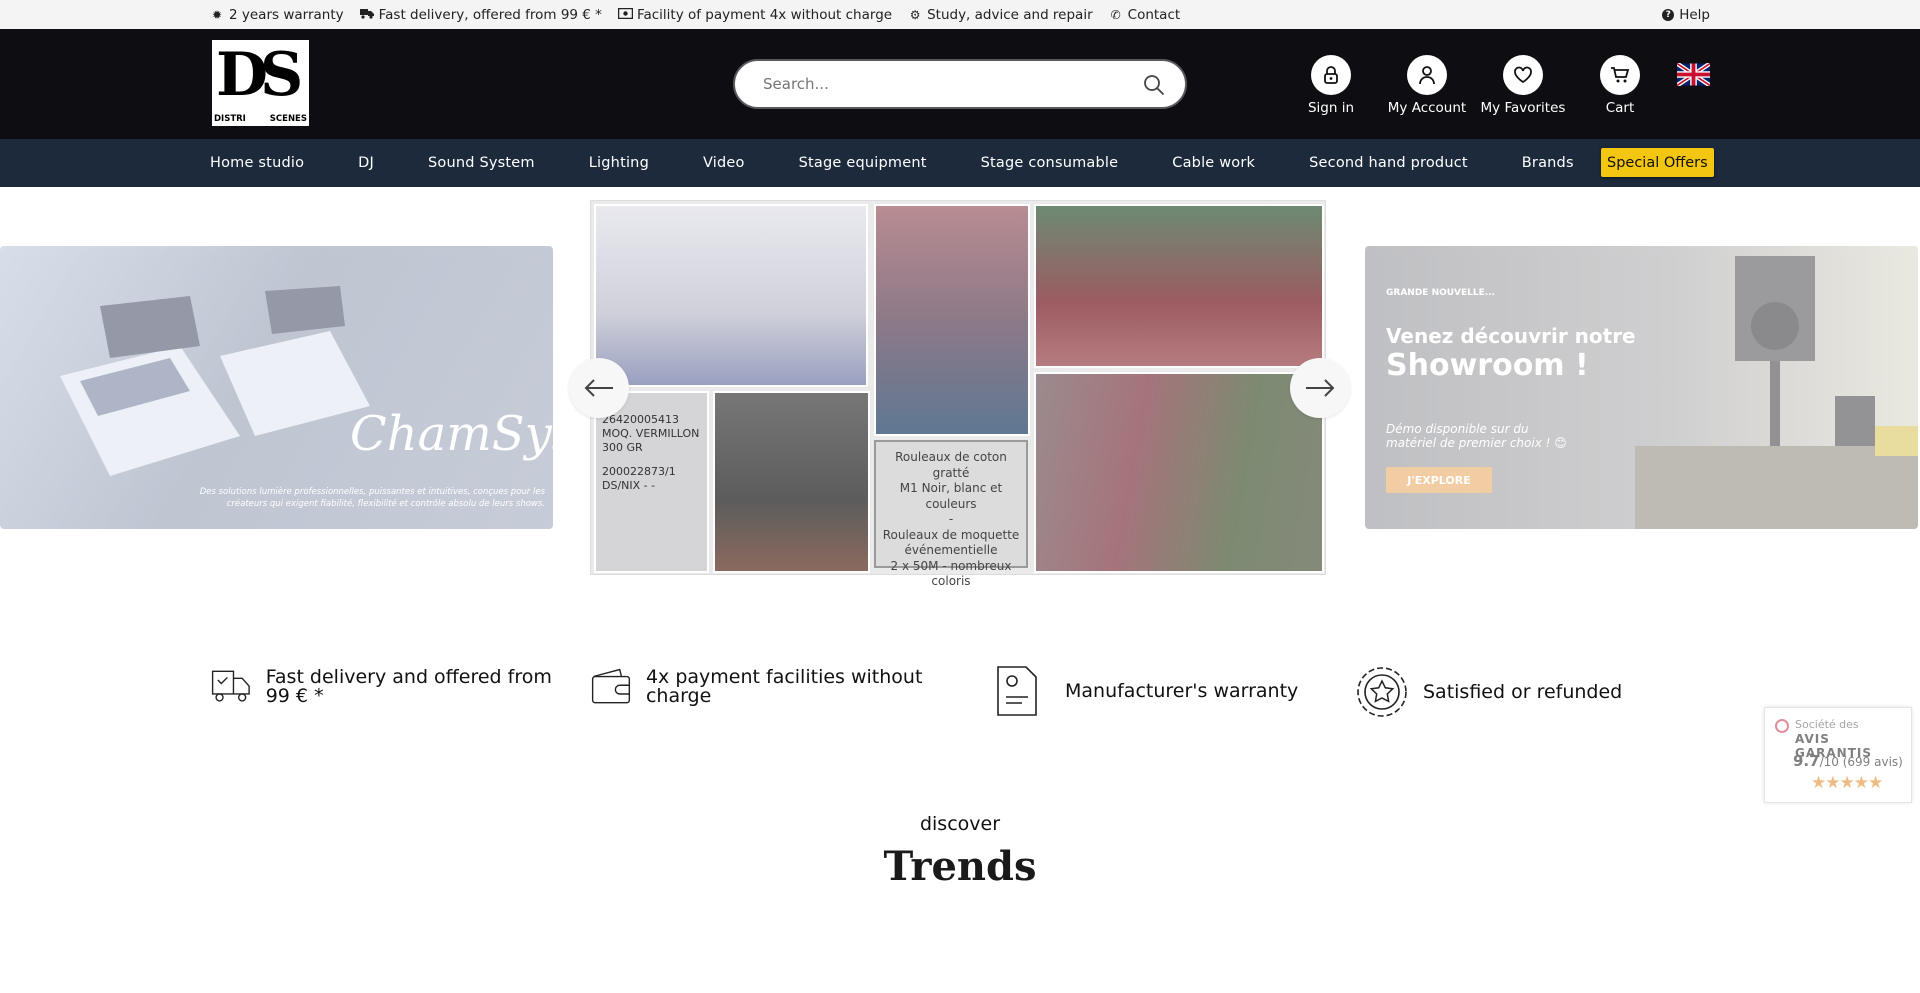  What do you see at coordinates (1050, 163) in the screenshot?
I see `nav-stage-consumable: Stage consumable` at bounding box center [1050, 163].